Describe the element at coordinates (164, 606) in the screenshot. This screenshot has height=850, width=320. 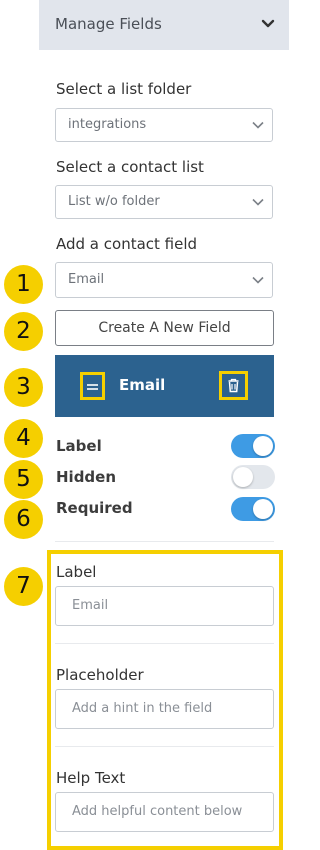
I see `label-input: Email` at that location.